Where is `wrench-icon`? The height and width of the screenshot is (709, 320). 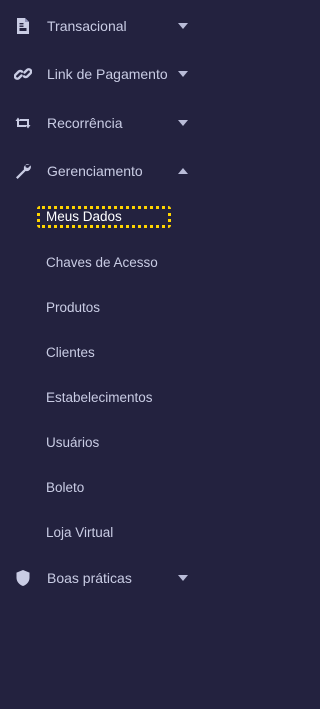 wrench-icon is located at coordinates (23, 171).